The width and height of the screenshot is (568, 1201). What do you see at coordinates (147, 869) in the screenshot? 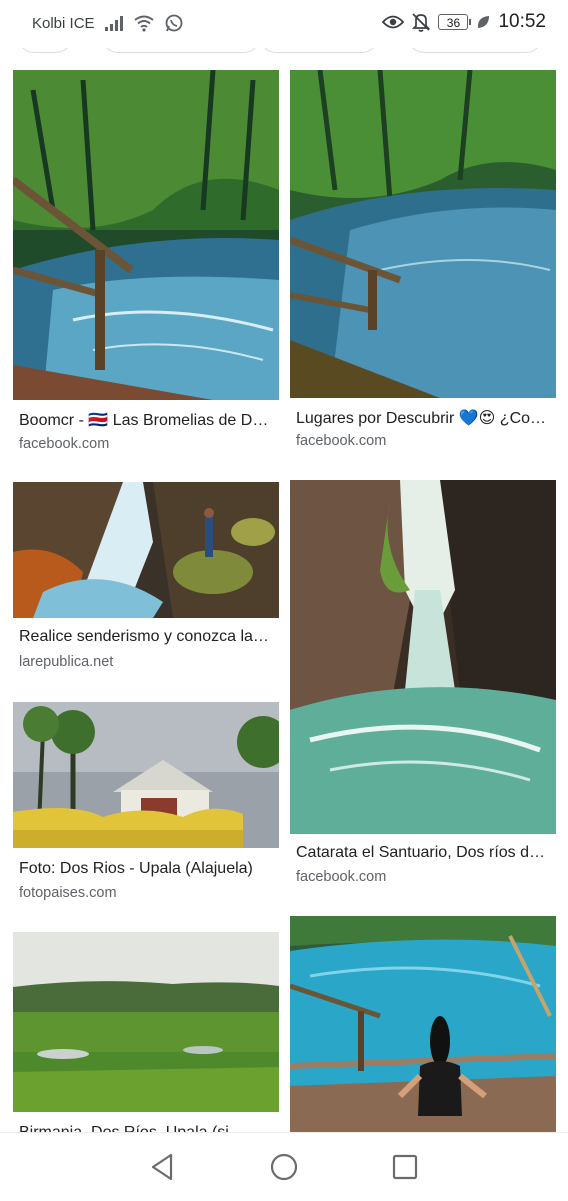
I see `result-title: Foto: Dos Rios - Upala (Alajuela)` at bounding box center [147, 869].